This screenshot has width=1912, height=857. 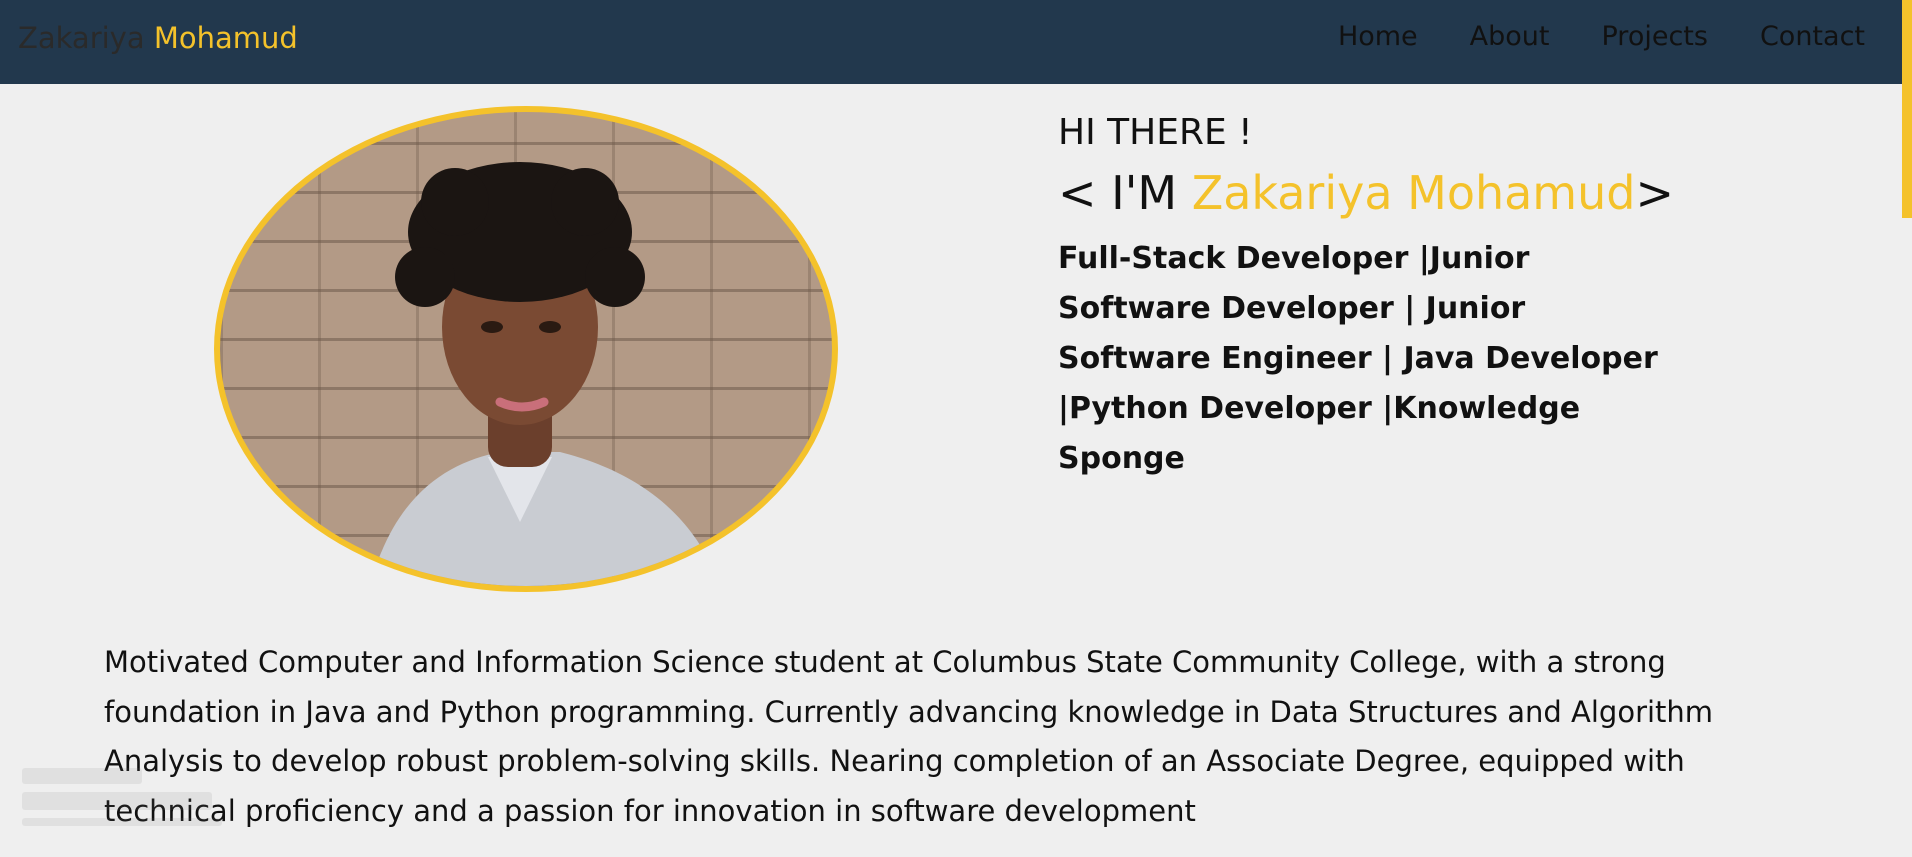 I want to click on name-prefix: < I'M, so click(x=1125, y=193).